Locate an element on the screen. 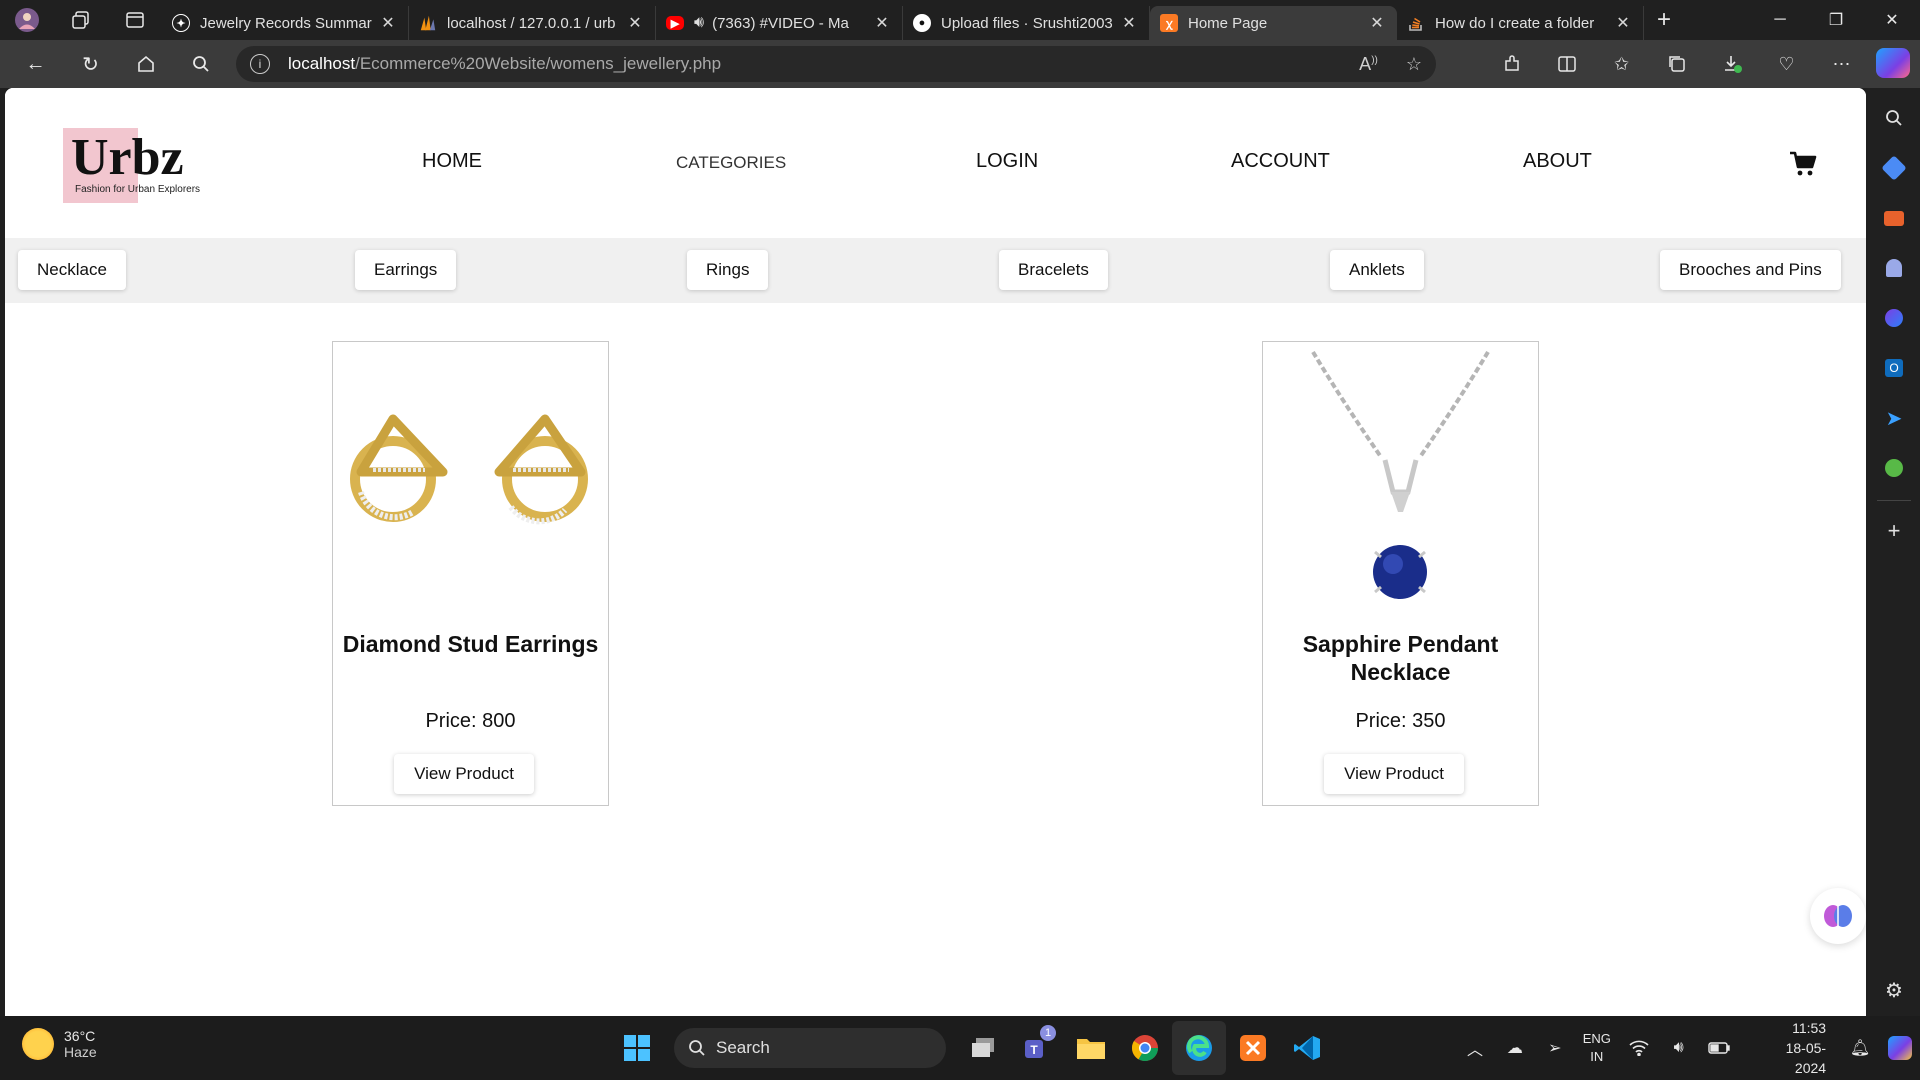 The image size is (1920, 1080). tab-title: localhost / 127.0.0.1 / urb is located at coordinates (531, 23).